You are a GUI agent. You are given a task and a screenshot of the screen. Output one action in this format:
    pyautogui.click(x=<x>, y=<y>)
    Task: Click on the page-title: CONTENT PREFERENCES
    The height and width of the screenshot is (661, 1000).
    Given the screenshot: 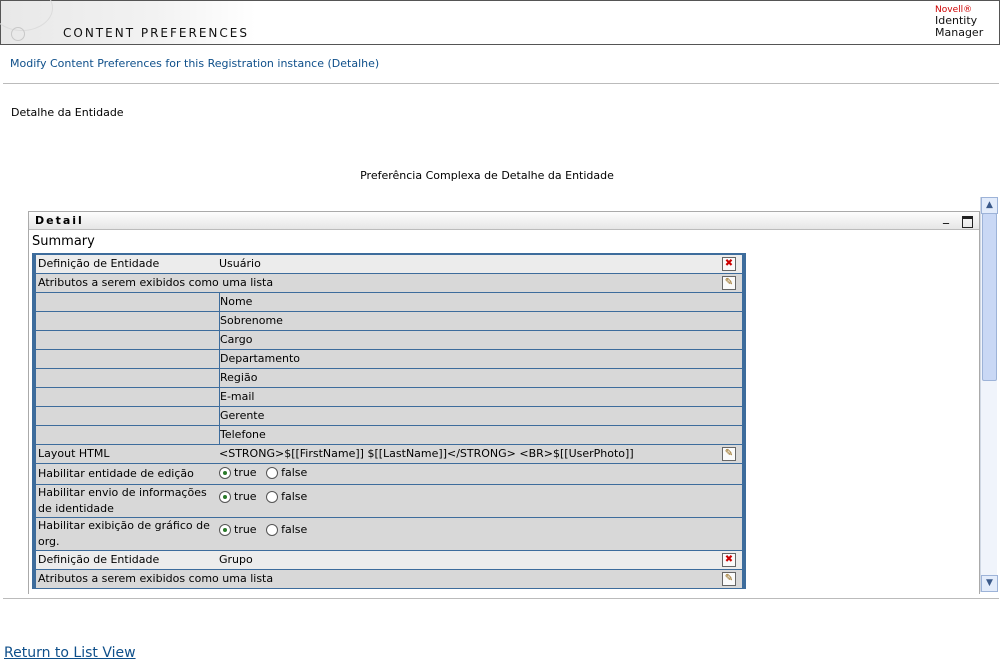 What is the action you would take?
    pyautogui.click(x=156, y=33)
    